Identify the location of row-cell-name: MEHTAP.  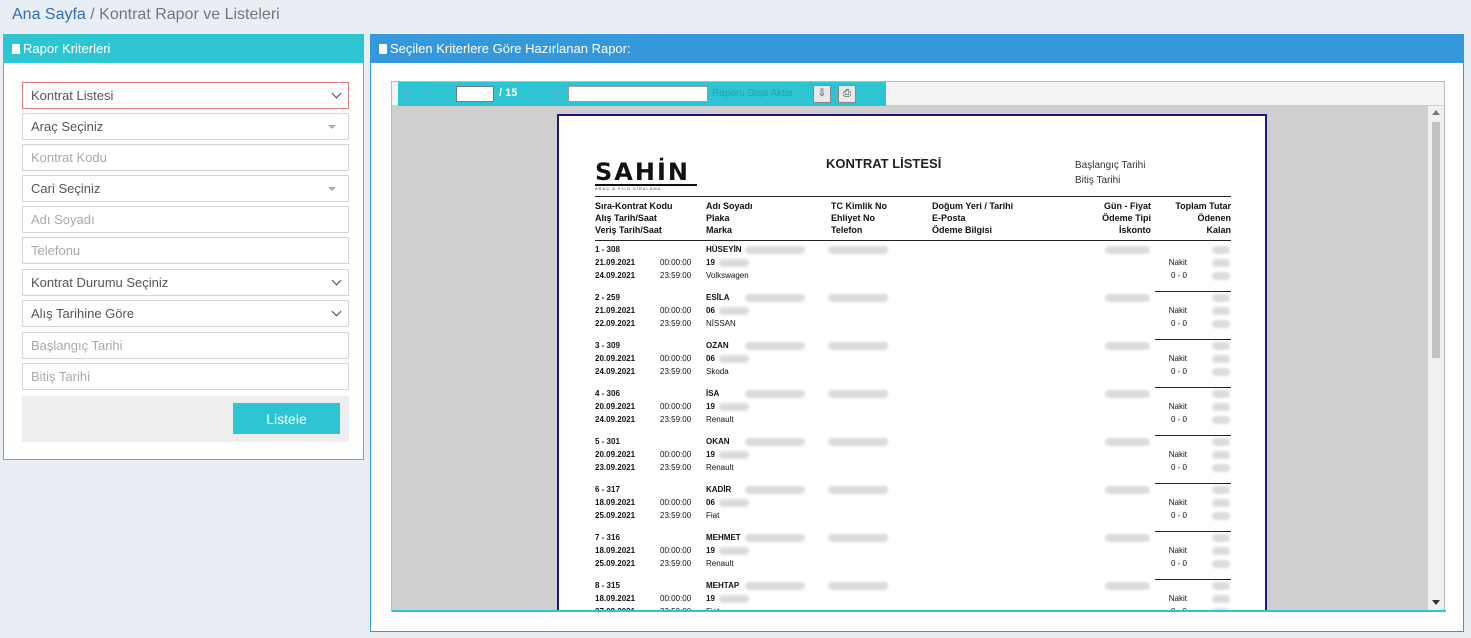
(723, 585).